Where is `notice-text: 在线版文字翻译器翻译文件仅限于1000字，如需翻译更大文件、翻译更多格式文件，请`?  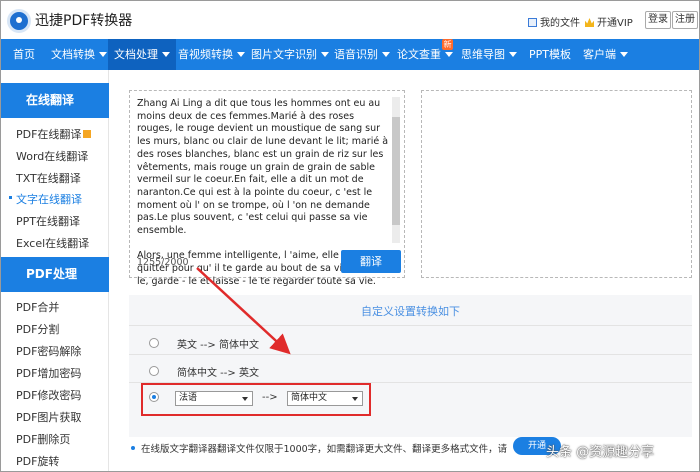
notice-text: 在线版文字翻译器翻译文件仅限于1000字，如需翻译更大文件、翻译更多格式文件，请 is located at coordinates (324, 449).